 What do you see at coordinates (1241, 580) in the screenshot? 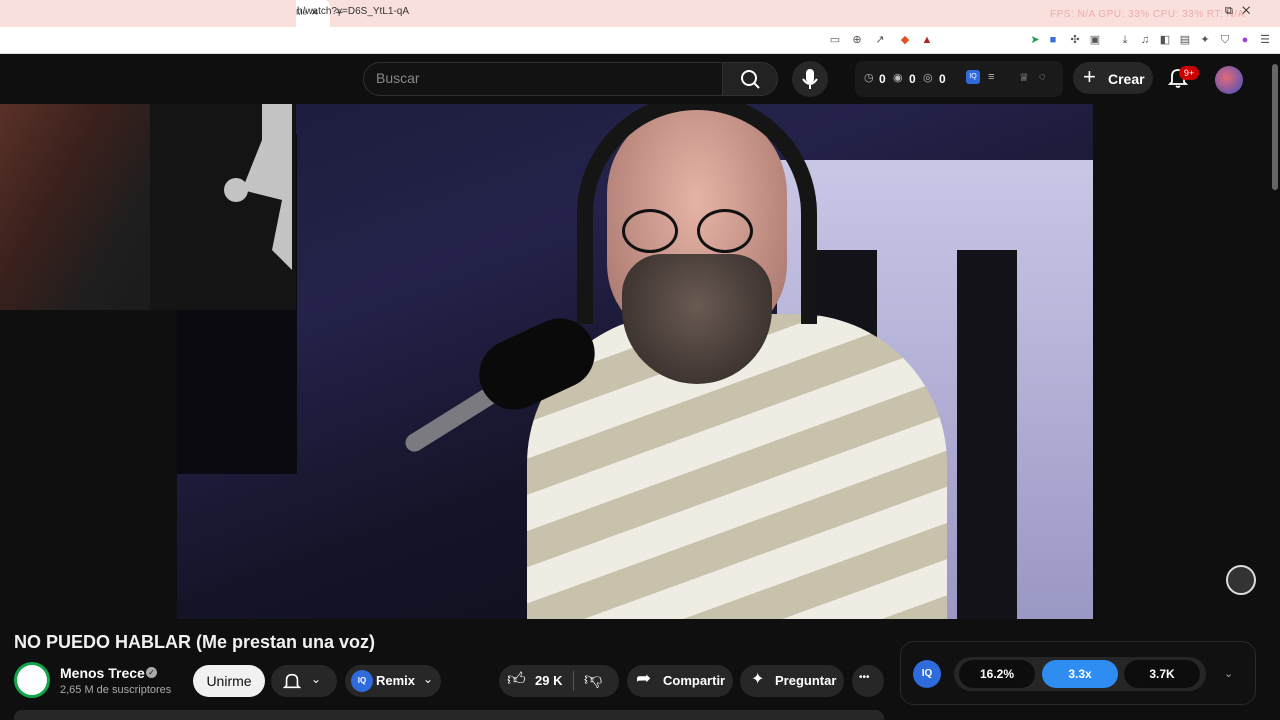
I see `channel-watermark-icon` at bounding box center [1241, 580].